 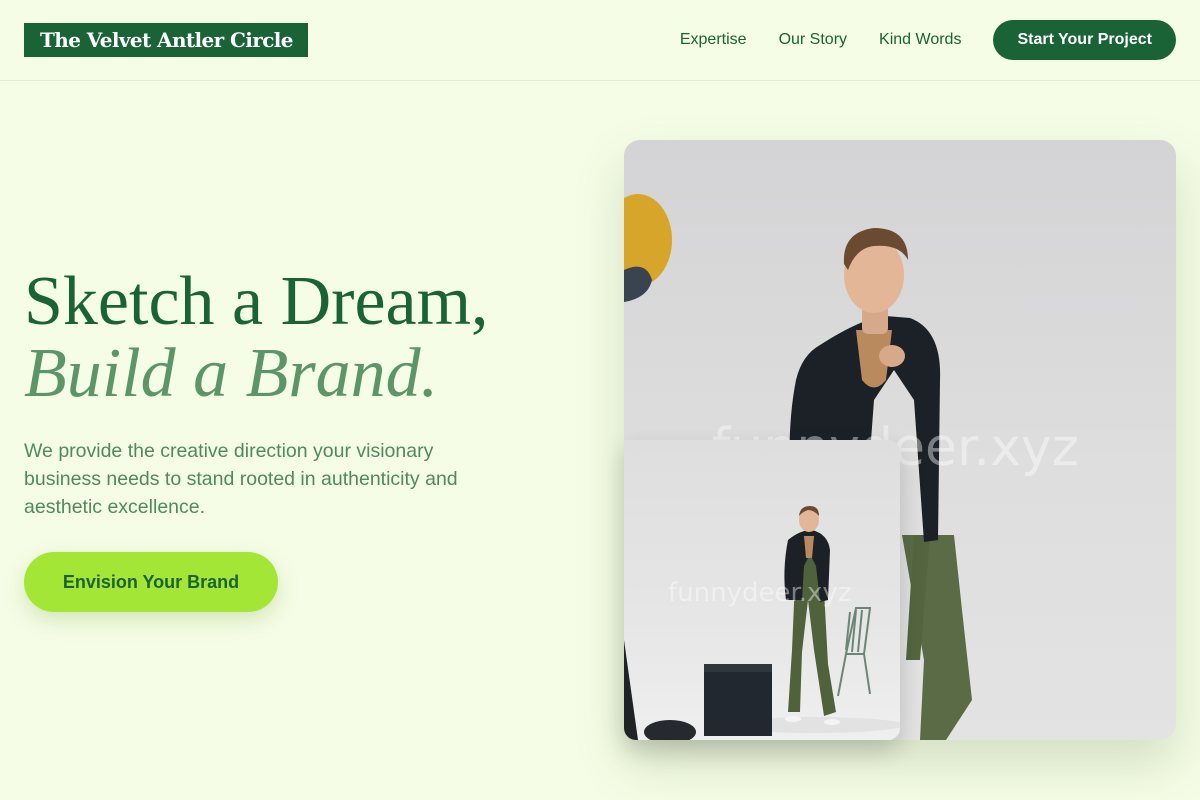 What do you see at coordinates (1084, 40) in the screenshot?
I see `start-project-button: Start Your Project` at bounding box center [1084, 40].